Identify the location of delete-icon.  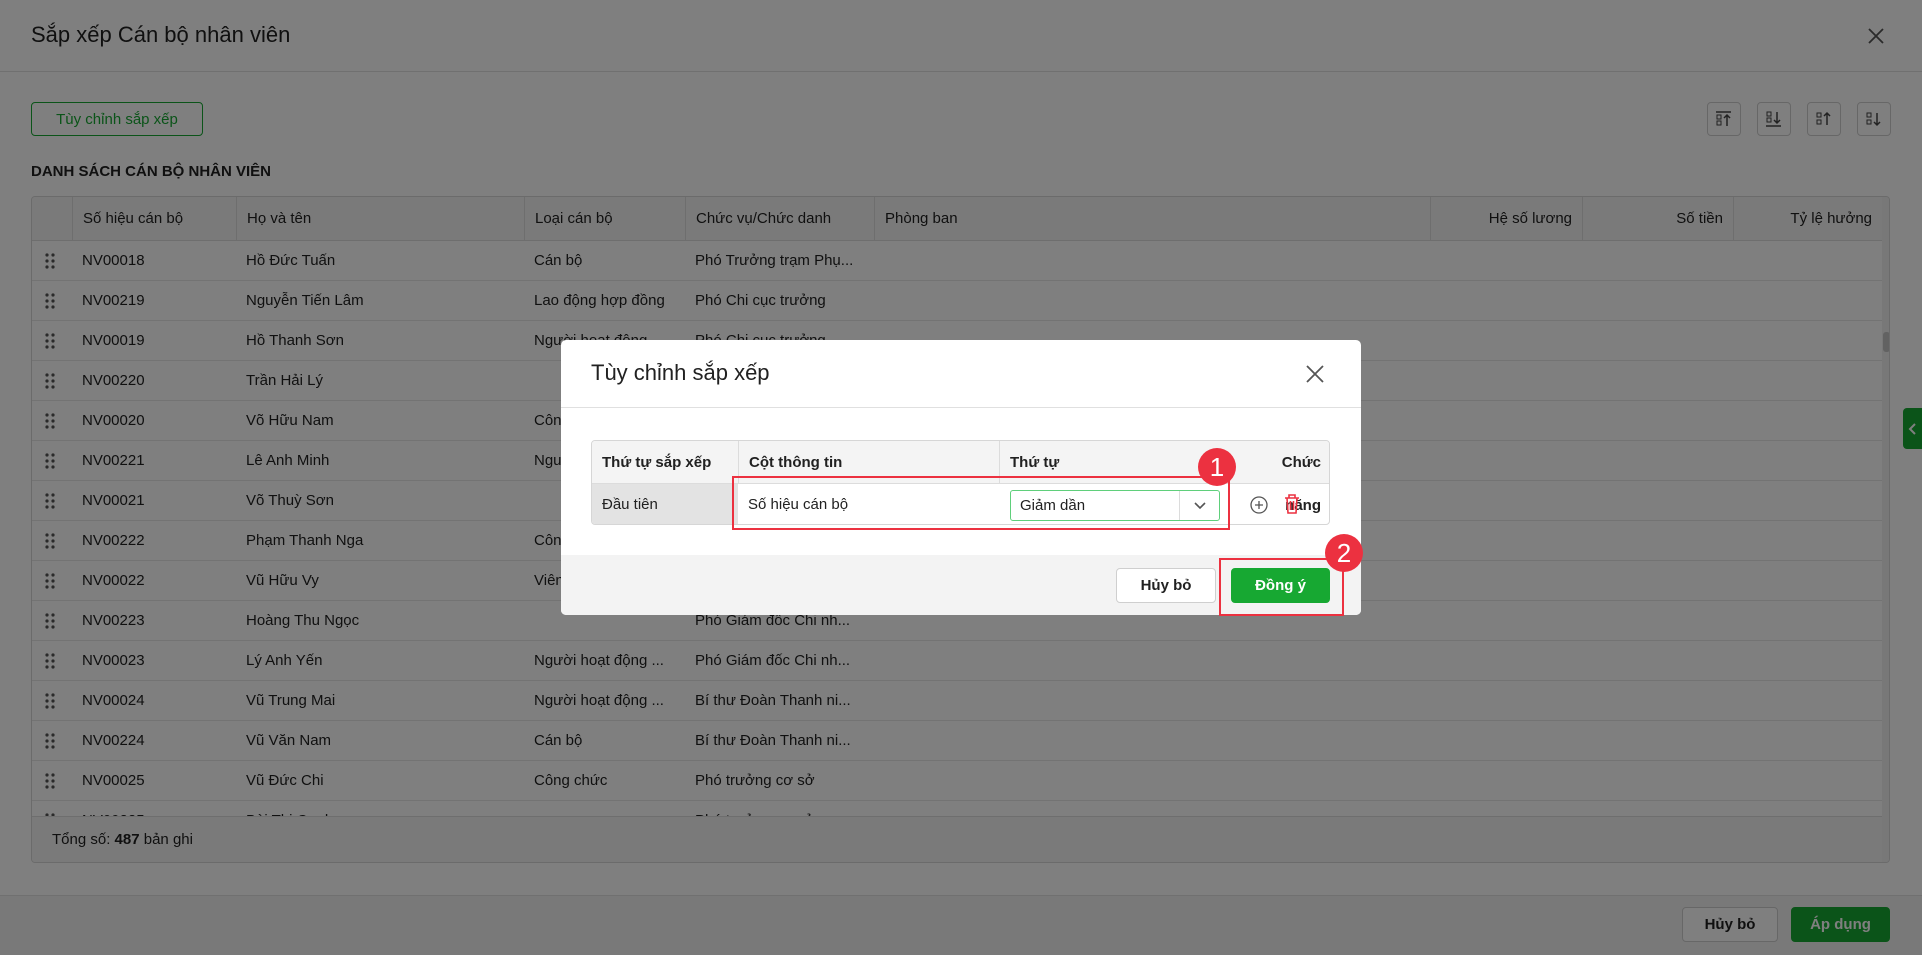
(1292, 504).